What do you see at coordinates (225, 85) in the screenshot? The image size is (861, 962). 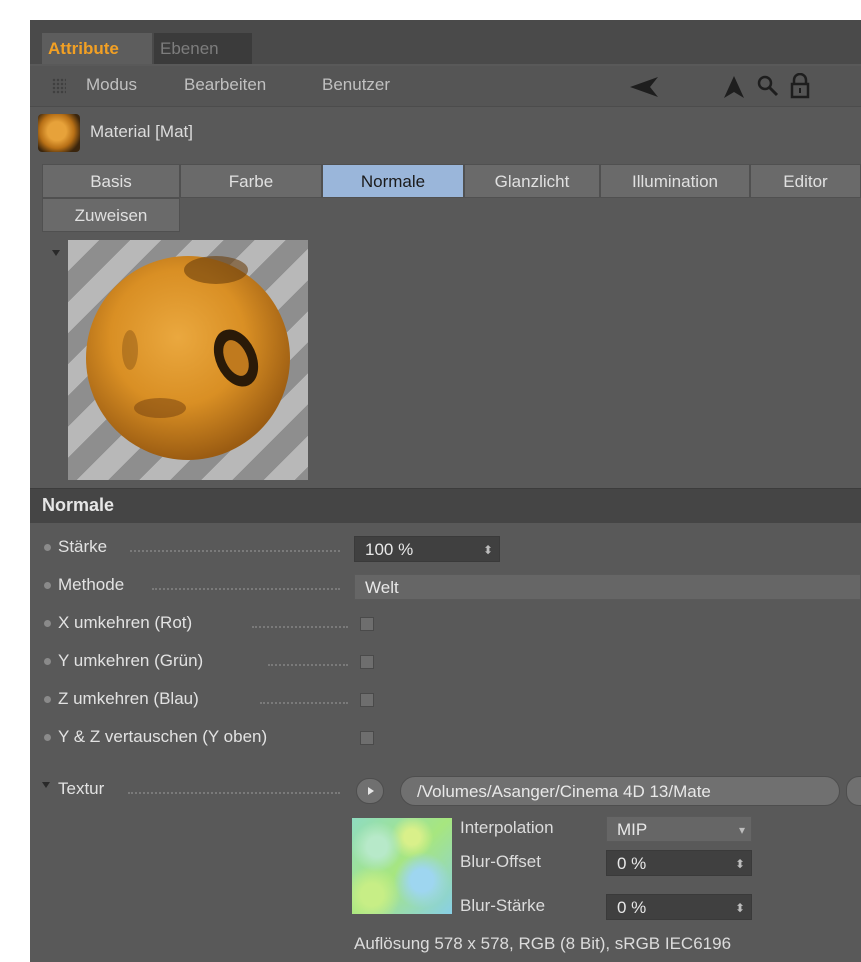 I see `menu-bearbeiten: Bearbeiten` at bounding box center [225, 85].